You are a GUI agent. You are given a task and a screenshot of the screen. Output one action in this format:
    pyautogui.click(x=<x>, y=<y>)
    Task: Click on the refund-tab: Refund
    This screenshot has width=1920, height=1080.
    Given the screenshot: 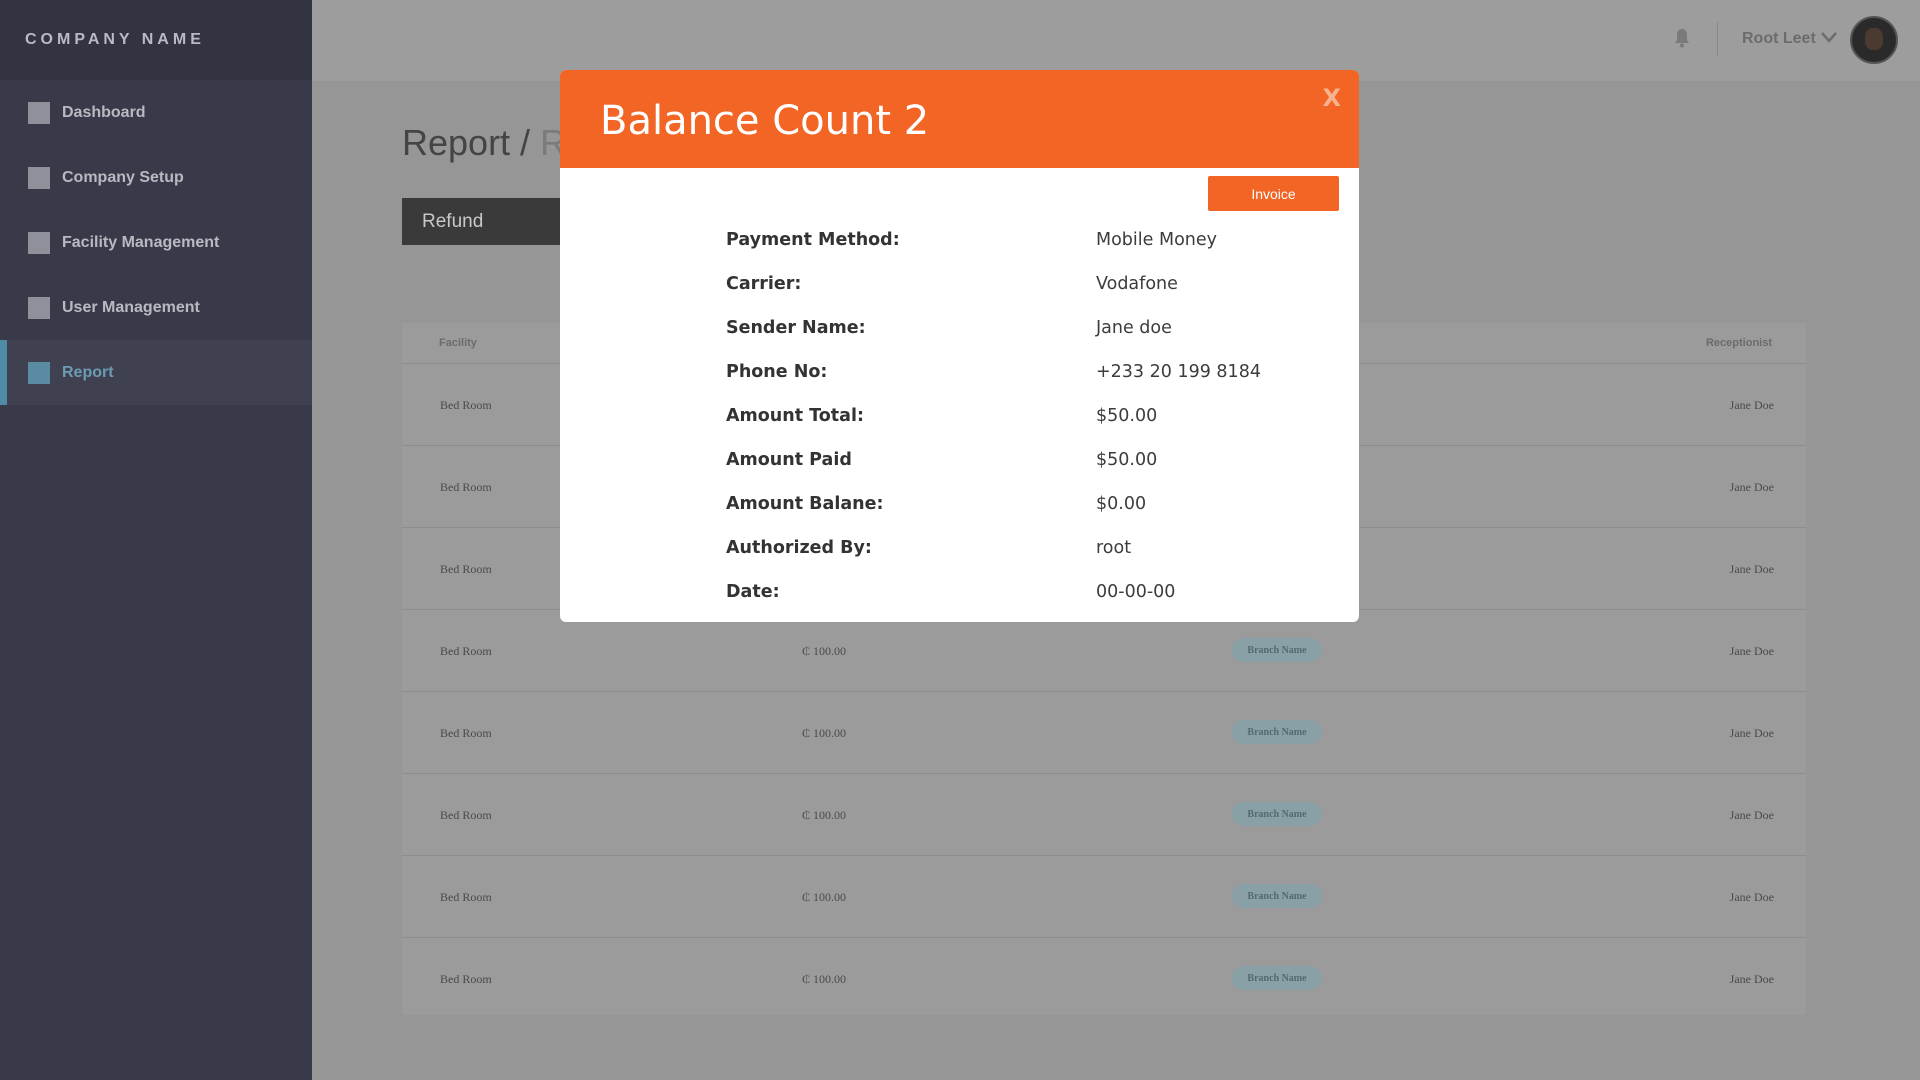 What is the action you would take?
    pyautogui.click(x=487, y=221)
    